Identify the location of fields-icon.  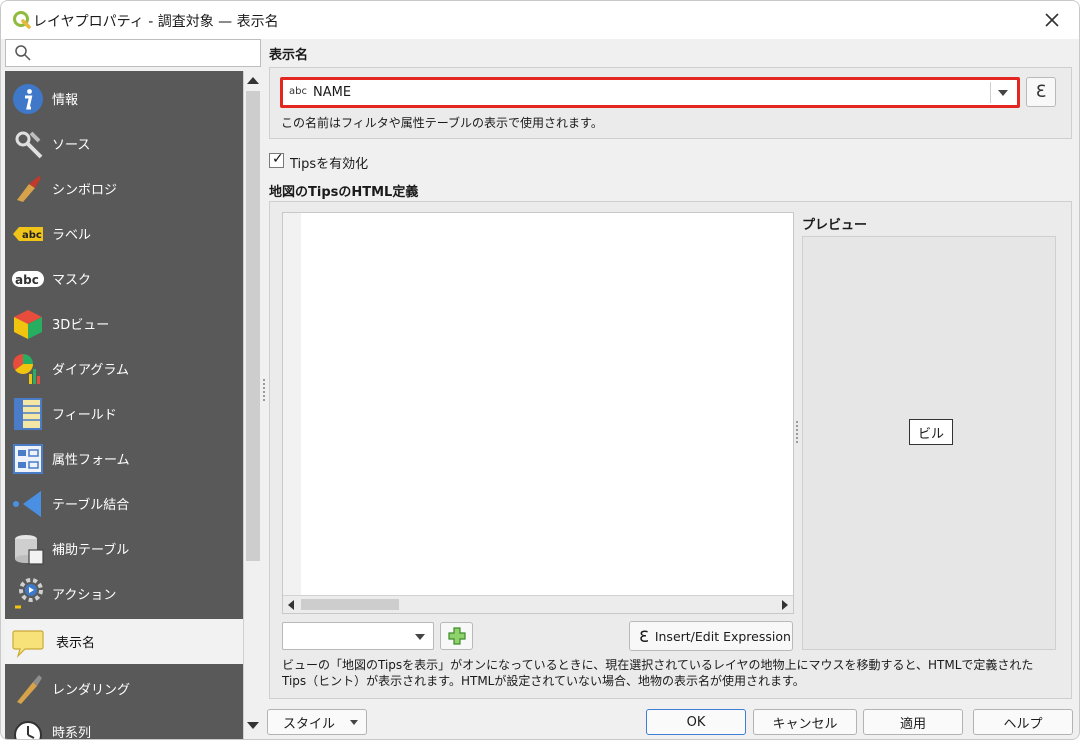
(28, 413).